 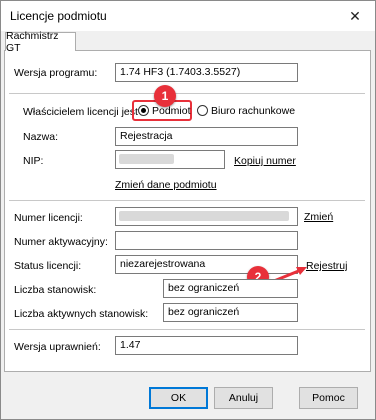 What do you see at coordinates (58, 16) in the screenshot?
I see `window-title: Licencje podmiotu` at bounding box center [58, 16].